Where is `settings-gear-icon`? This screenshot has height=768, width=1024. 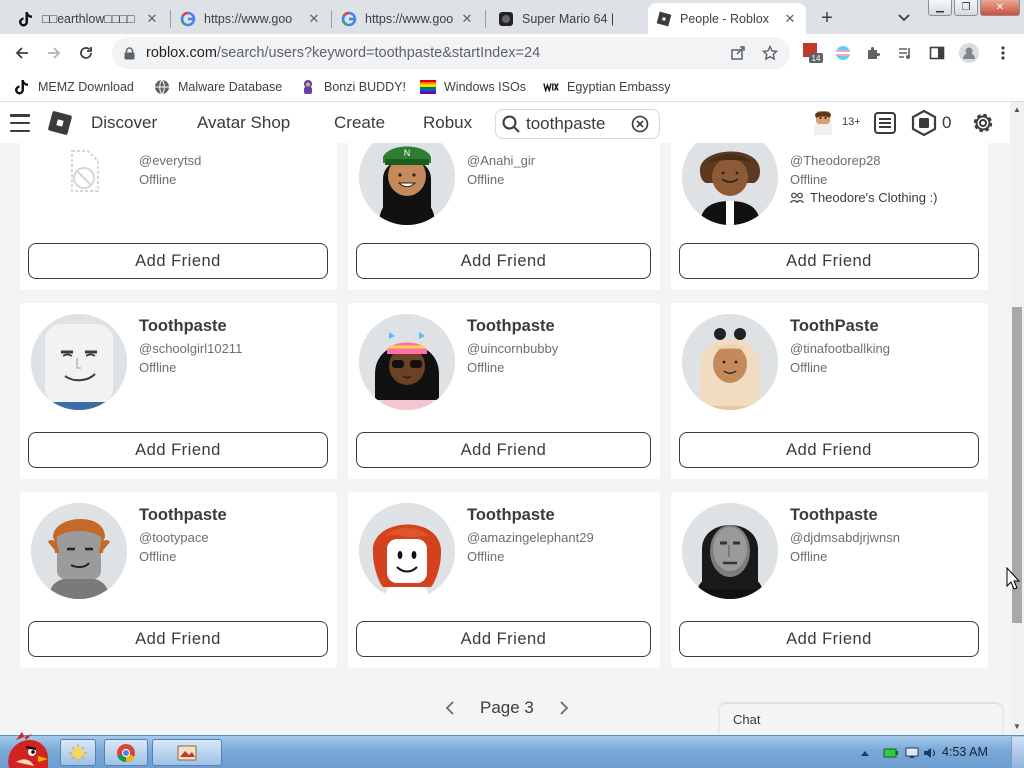
settings-gear-icon is located at coordinates (983, 123).